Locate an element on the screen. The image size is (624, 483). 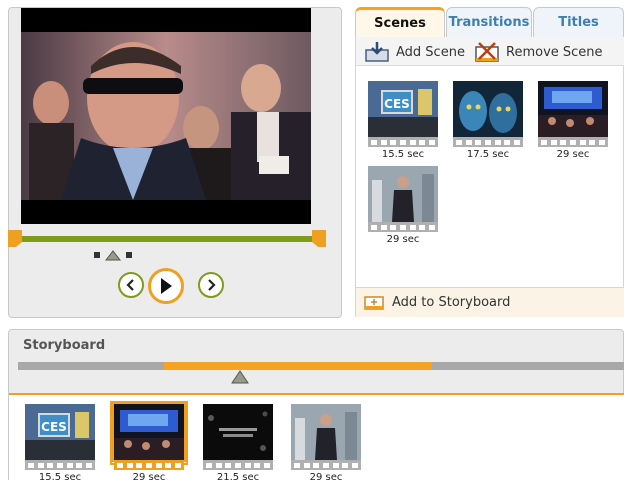
tab-titles: Titles is located at coordinates (578, 22).